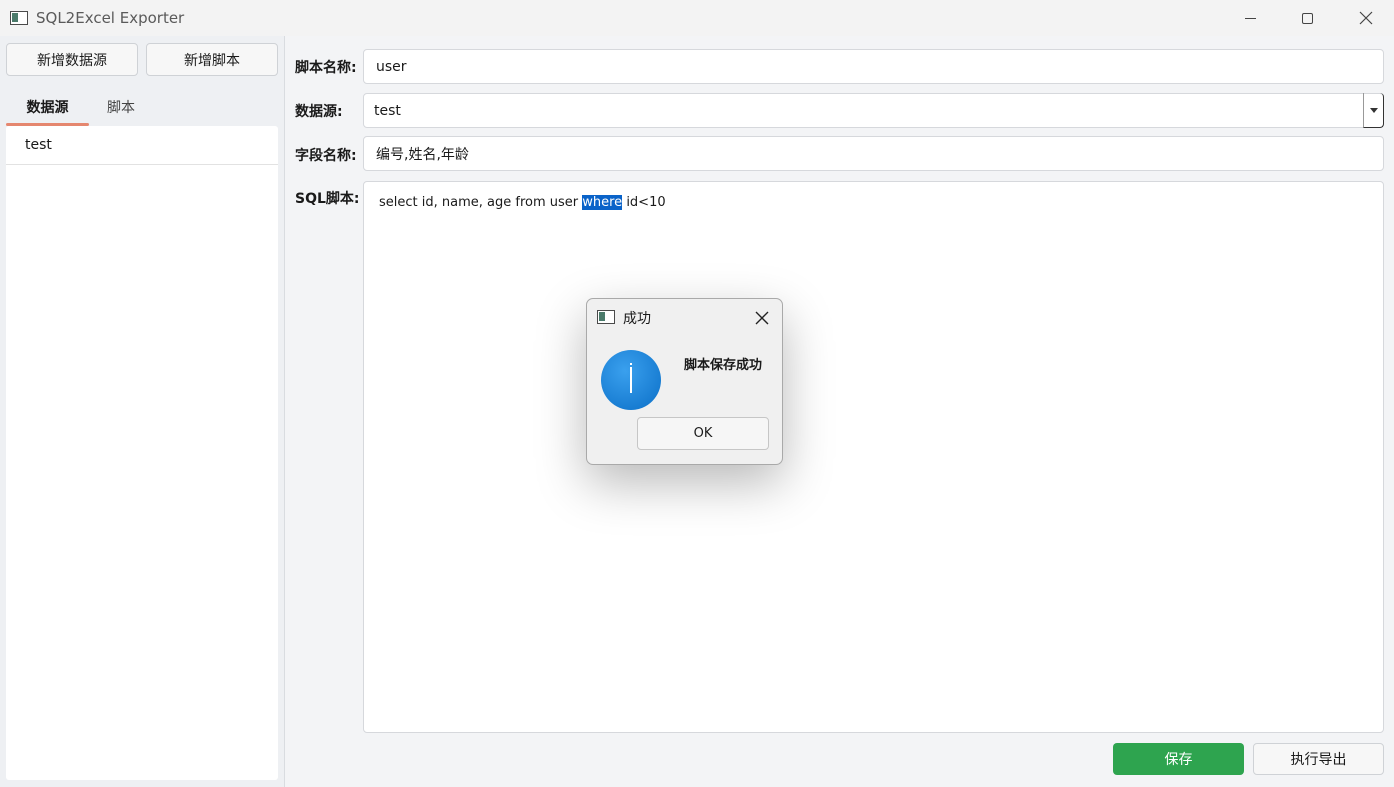 The height and width of the screenshot is (787, 1394). Describe the element at coordinates (631, 380) in the screenshot. I see `info-icon` at that location.